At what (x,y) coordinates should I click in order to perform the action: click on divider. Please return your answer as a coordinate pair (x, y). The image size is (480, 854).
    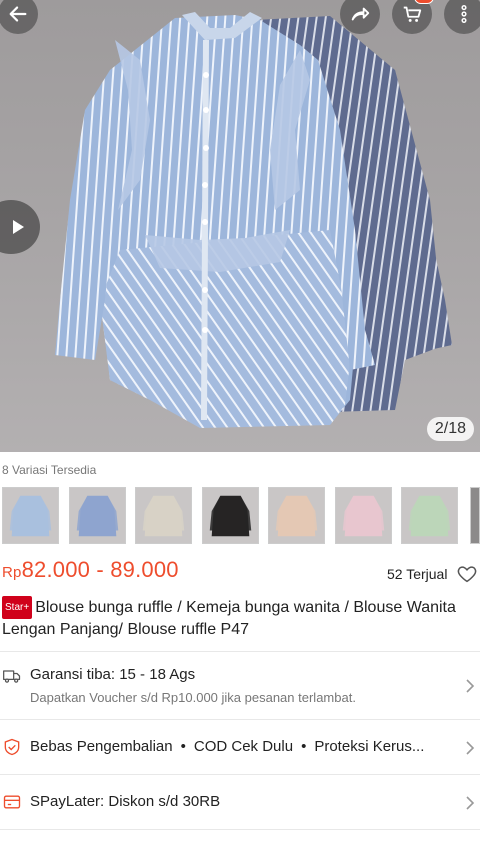
    Looking at the image, I should click on (240, 829).